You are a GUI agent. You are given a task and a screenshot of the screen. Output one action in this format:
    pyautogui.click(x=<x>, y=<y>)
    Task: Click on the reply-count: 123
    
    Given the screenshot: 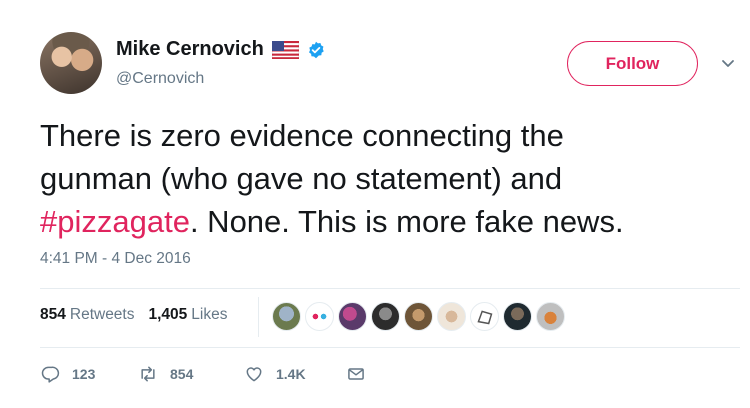 What is the action you would take?
    pyautogui.click(x=84, y=374)
    